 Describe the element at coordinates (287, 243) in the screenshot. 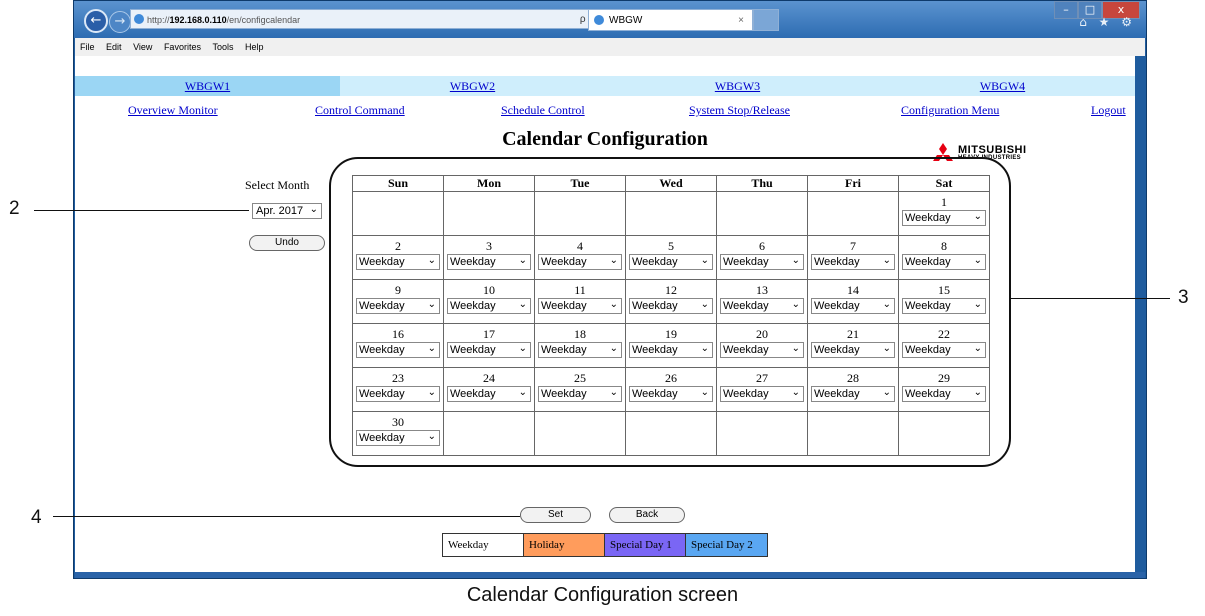

I see `undo-button: Undo` at that location.